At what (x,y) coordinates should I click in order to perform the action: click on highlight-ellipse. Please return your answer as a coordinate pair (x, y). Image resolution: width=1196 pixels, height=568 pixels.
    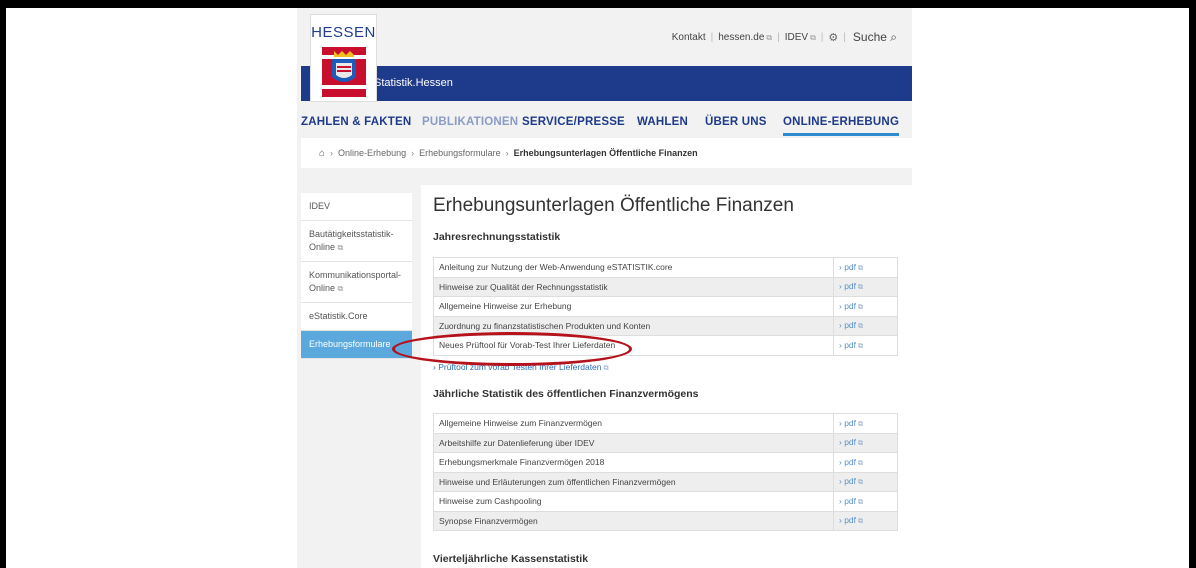
    Looking at the image, I should click on (512, 349).